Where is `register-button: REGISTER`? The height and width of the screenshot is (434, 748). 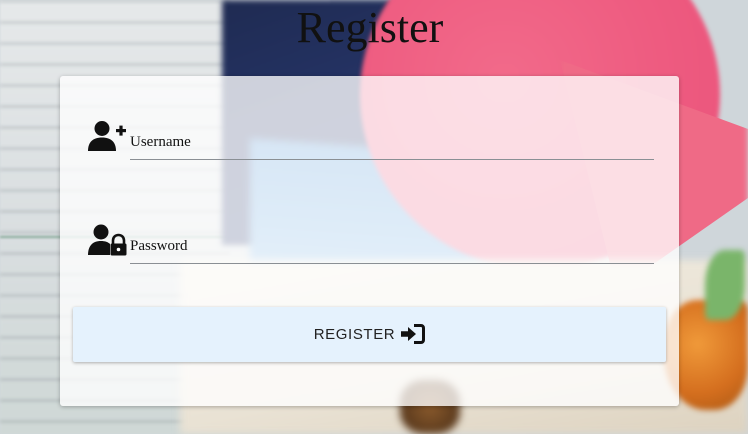 register-button: REGISTER is located at coordinates (369, 334).